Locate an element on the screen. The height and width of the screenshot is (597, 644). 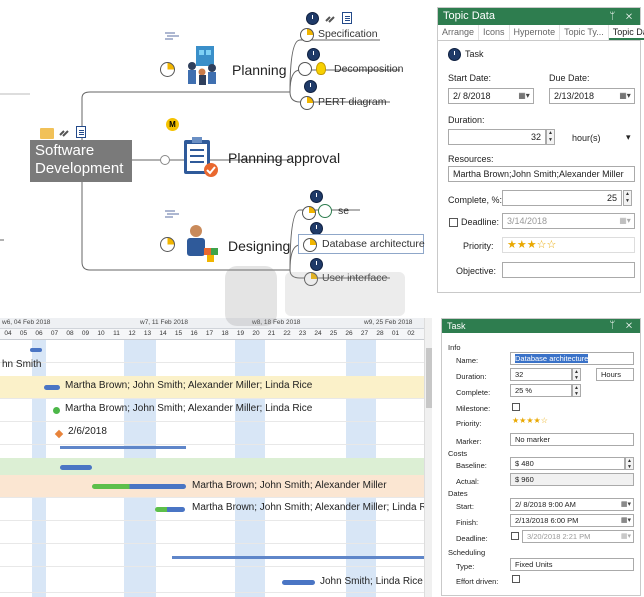
milestone-label: Milestone: is located at coordinates (473, 408).